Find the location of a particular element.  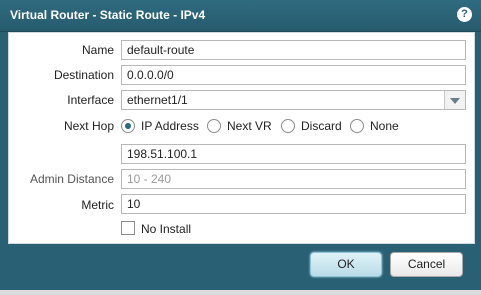

radio-next-vr-label: Next VR is located at coordinates (249, 126).